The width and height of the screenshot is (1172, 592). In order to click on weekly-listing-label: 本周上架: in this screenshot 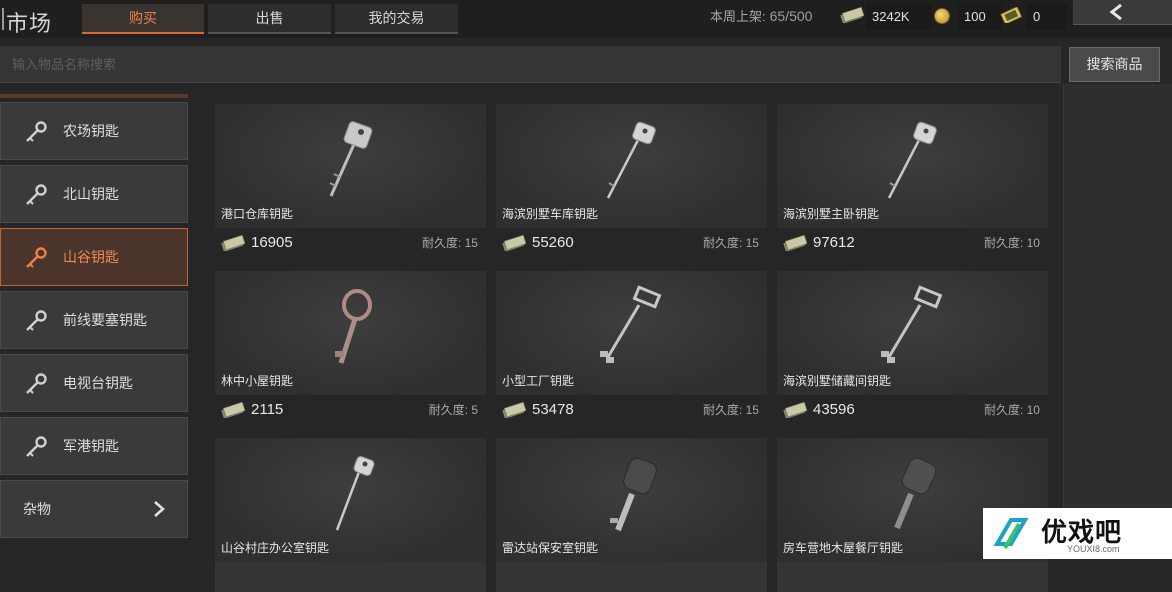, I will do `click(738, 16)`.